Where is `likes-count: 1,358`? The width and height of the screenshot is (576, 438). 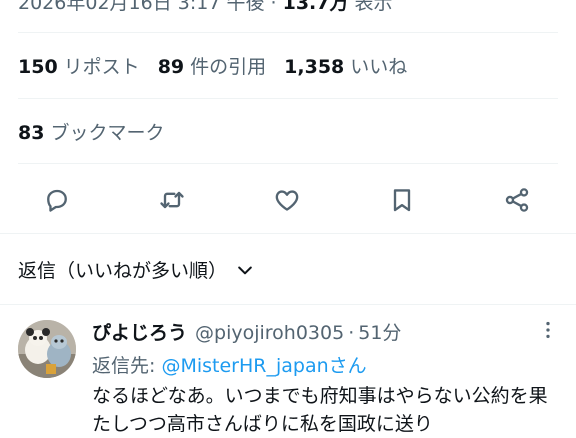
likes-count: 1,358 is located at coordinates (314, 67).